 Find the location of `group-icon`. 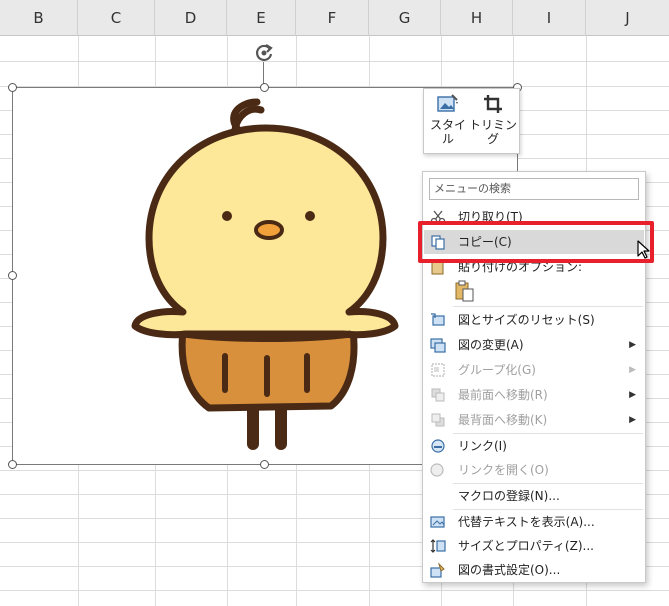

group-icon is located at coordinates (438, 370).